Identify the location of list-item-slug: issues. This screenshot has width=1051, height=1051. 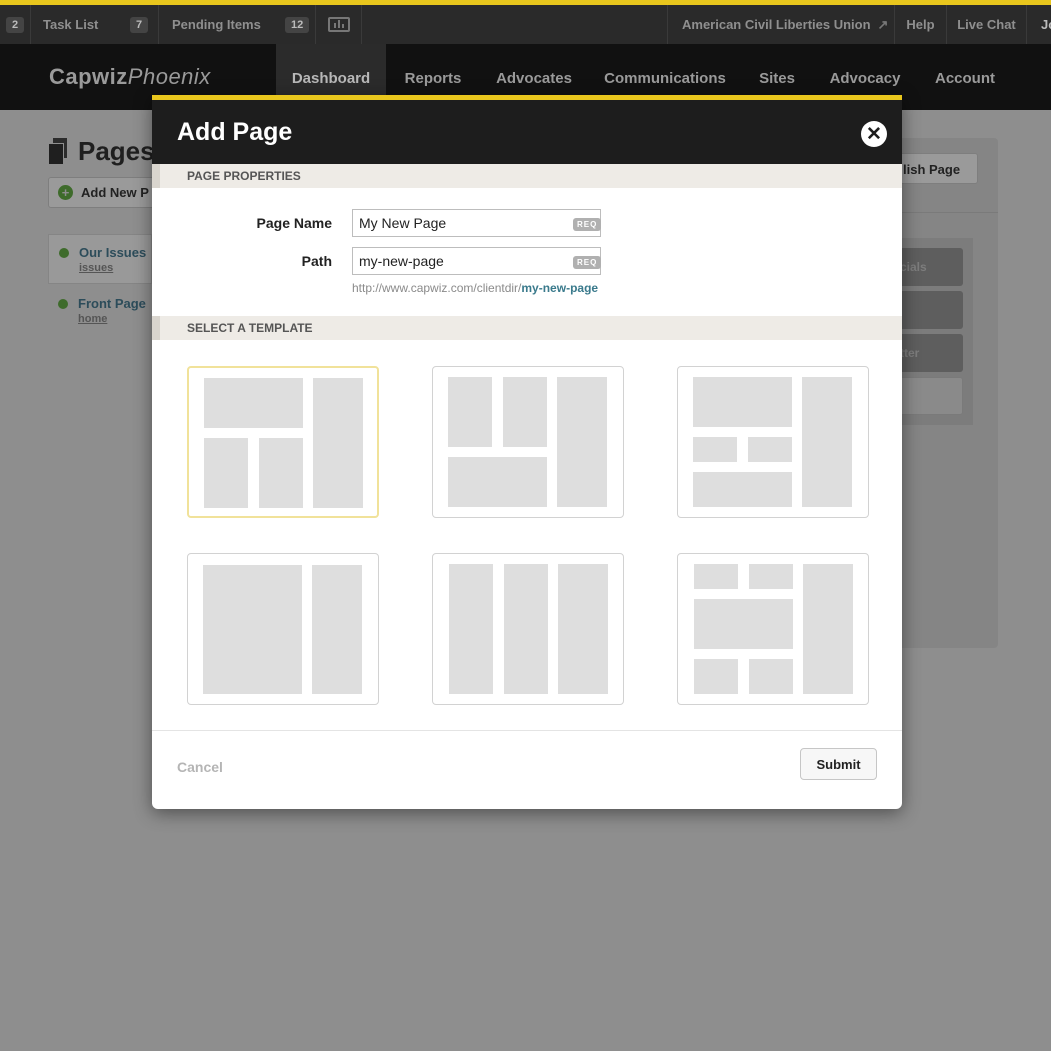
(96, 268).